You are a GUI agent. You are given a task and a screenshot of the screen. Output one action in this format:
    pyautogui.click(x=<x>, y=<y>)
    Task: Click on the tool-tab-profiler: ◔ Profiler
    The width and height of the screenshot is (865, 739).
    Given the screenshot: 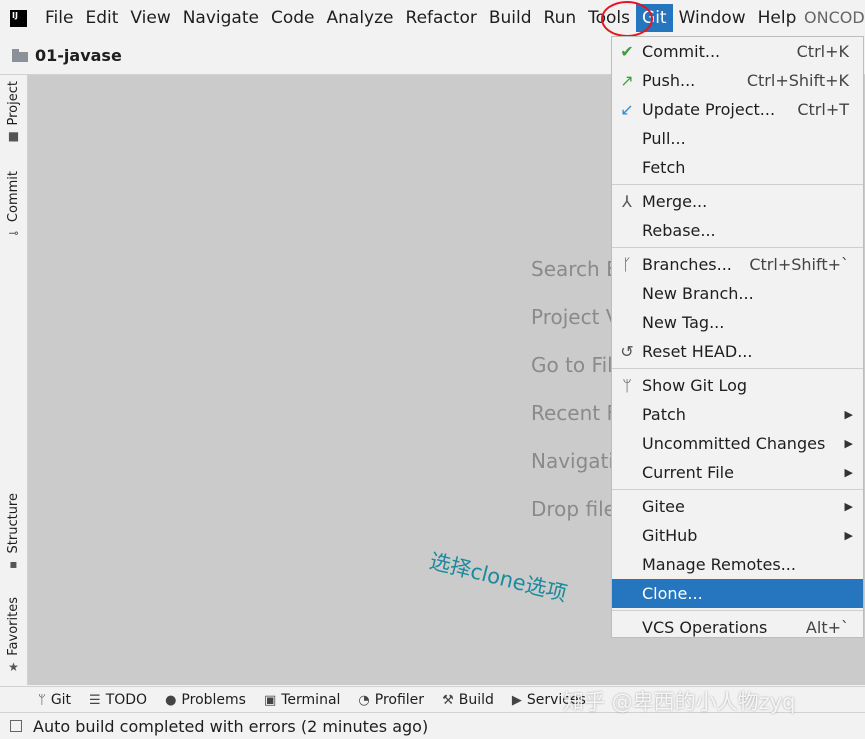 What is the action you would take?
    pyautogui.click(x=391, y=700)
    